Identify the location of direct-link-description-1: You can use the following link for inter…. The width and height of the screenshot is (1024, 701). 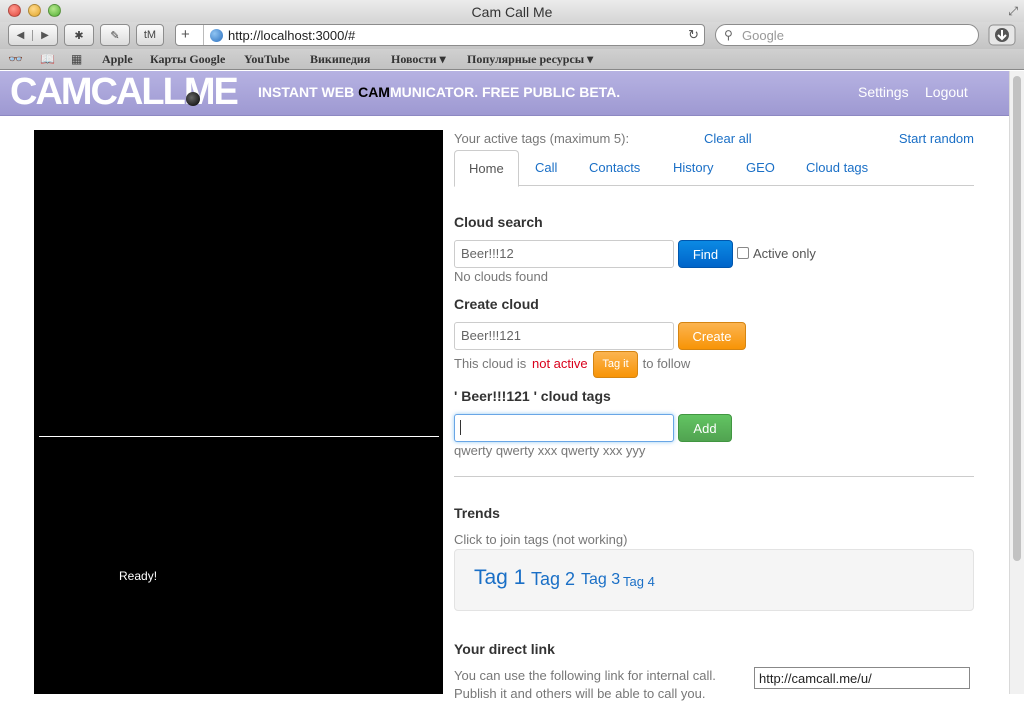
(585, 675).